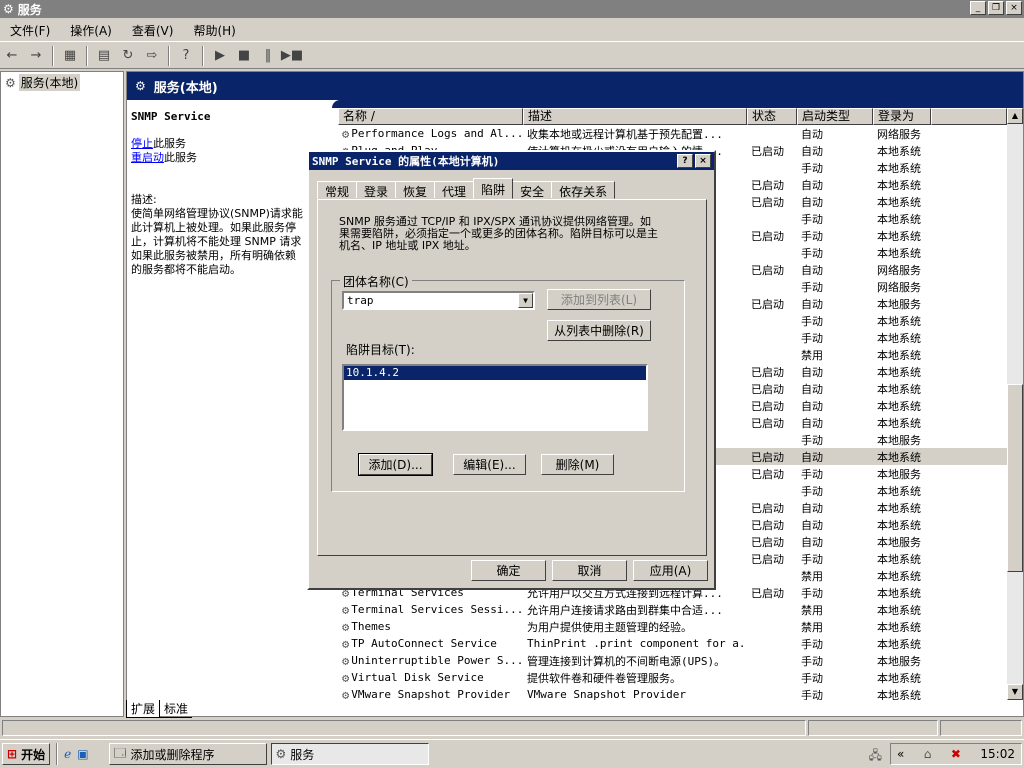 This screenshot has width=1024, height=768. I want to click on close-button: ×, so click(1014, 8).